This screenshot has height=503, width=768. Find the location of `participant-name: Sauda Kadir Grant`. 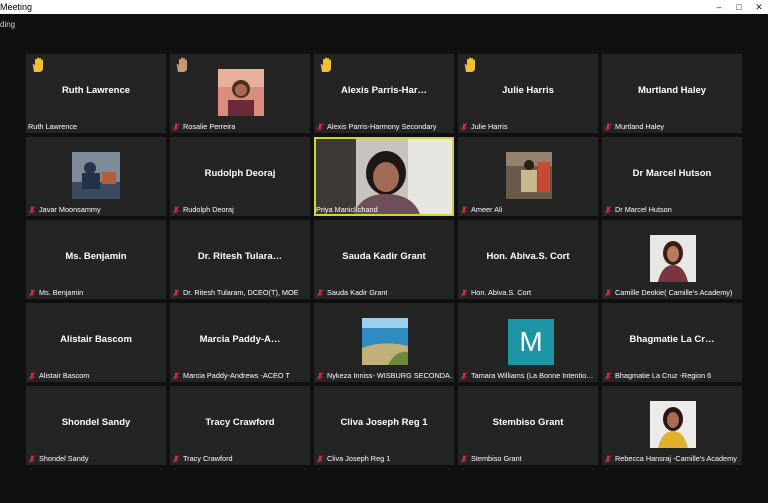

participant-name: Sauda Kadir Grant is located at coordinates (384, 256).